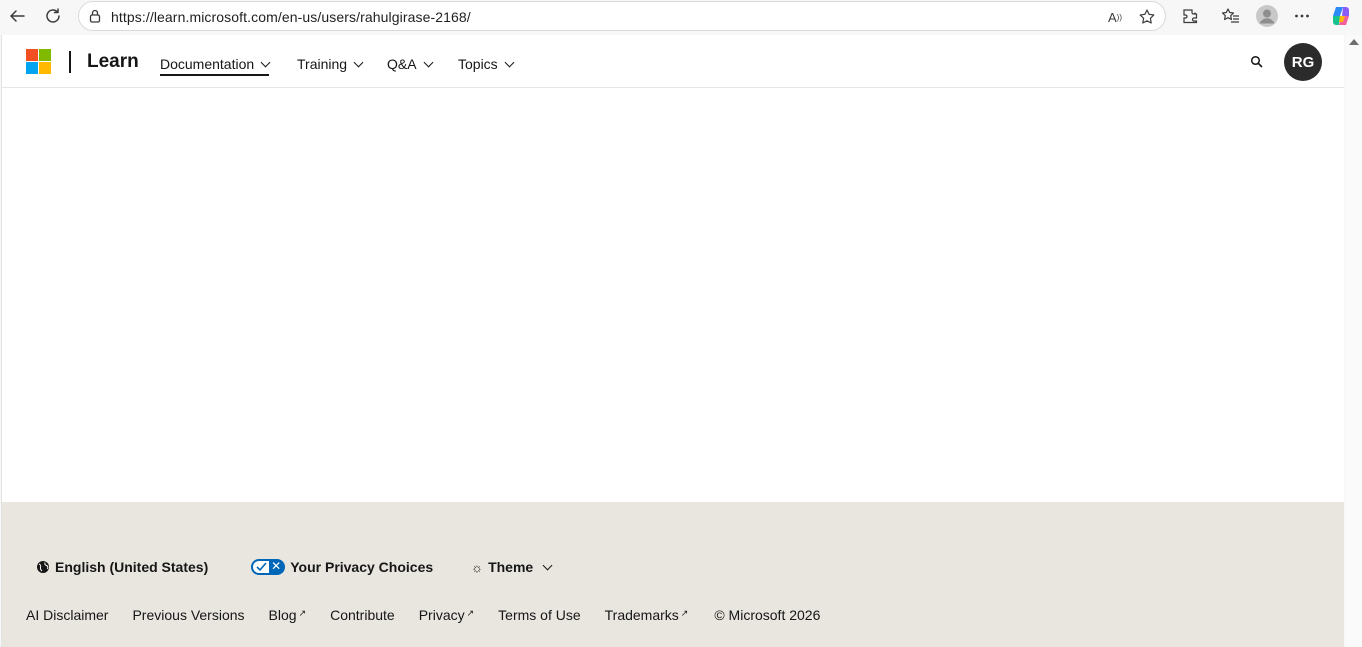  I want to click on footer-link-trademarks-label: Trademarks, so click(641, 615).